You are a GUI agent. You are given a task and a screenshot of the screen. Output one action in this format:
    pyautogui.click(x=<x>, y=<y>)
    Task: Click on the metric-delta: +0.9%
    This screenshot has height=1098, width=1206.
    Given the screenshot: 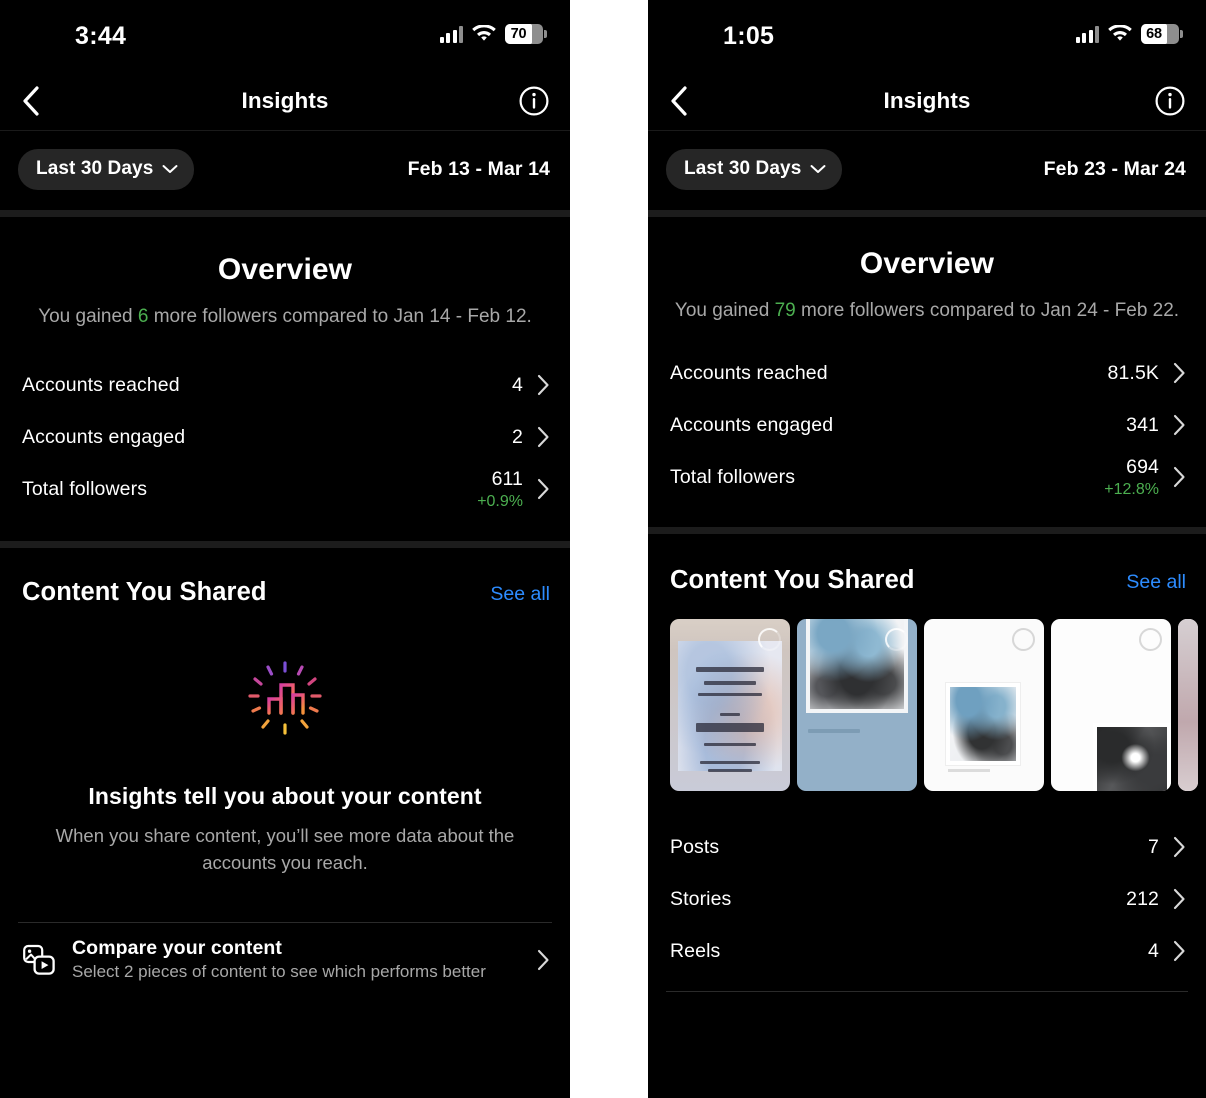 What is the action you would take?
    pyautogui.click(x=500, y=501)
    